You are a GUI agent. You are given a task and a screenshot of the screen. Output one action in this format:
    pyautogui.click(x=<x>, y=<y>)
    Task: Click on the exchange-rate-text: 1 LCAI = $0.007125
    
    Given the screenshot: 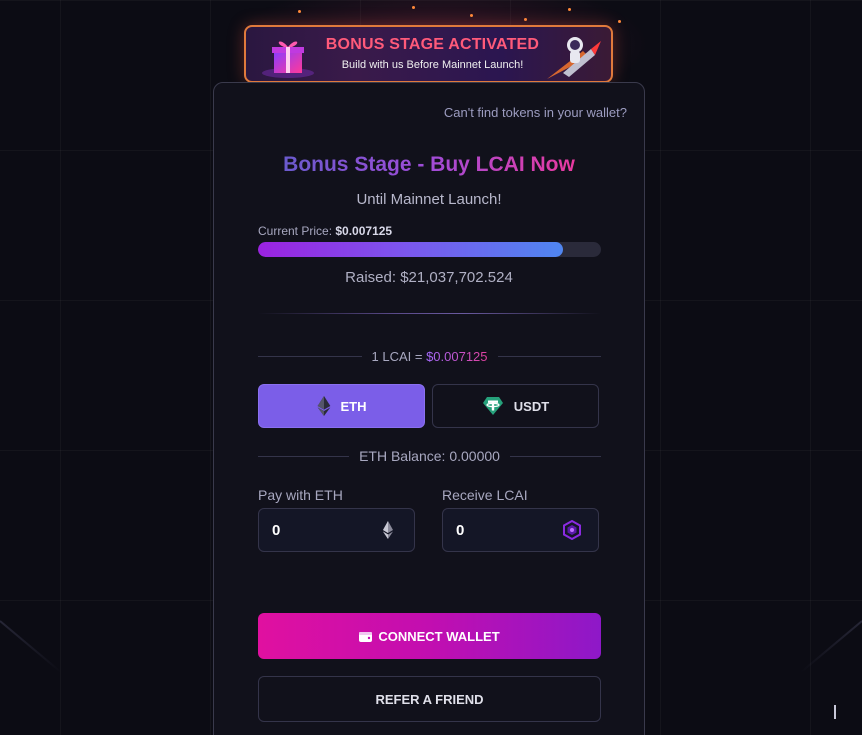 What is the action you would take?
    pyautogui.click(x=430, y=356)
    